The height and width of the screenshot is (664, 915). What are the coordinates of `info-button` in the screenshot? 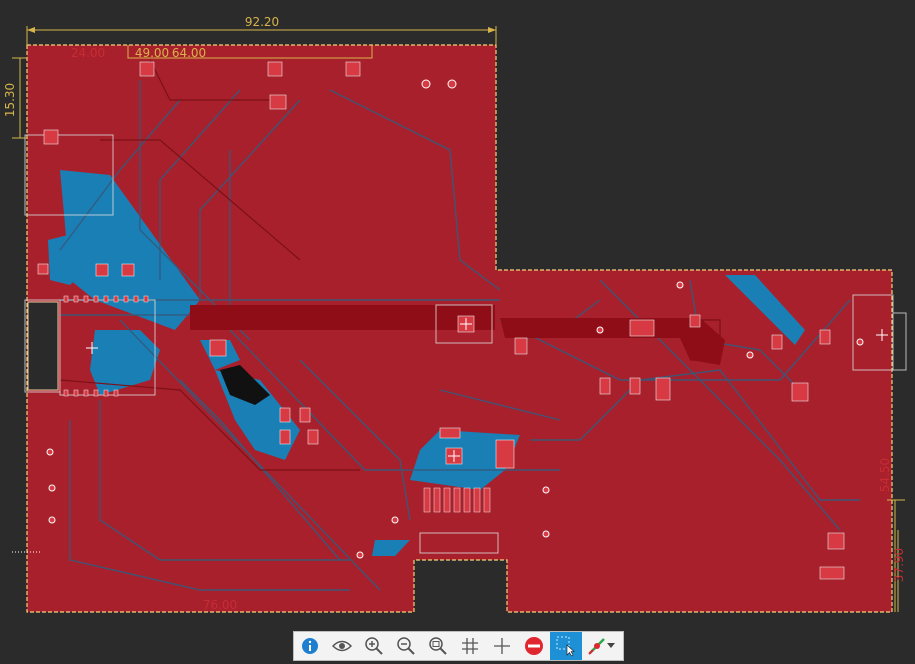 It's located at (310, 646).